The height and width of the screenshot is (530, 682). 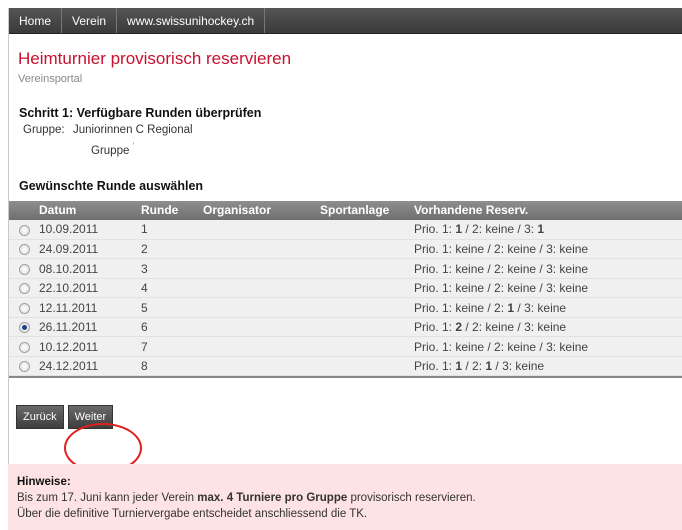 What do you see at coordinates (69, 229) in the screenshot?
I see `date-cell: 10.09.2011` at bounding box center [69, 229].